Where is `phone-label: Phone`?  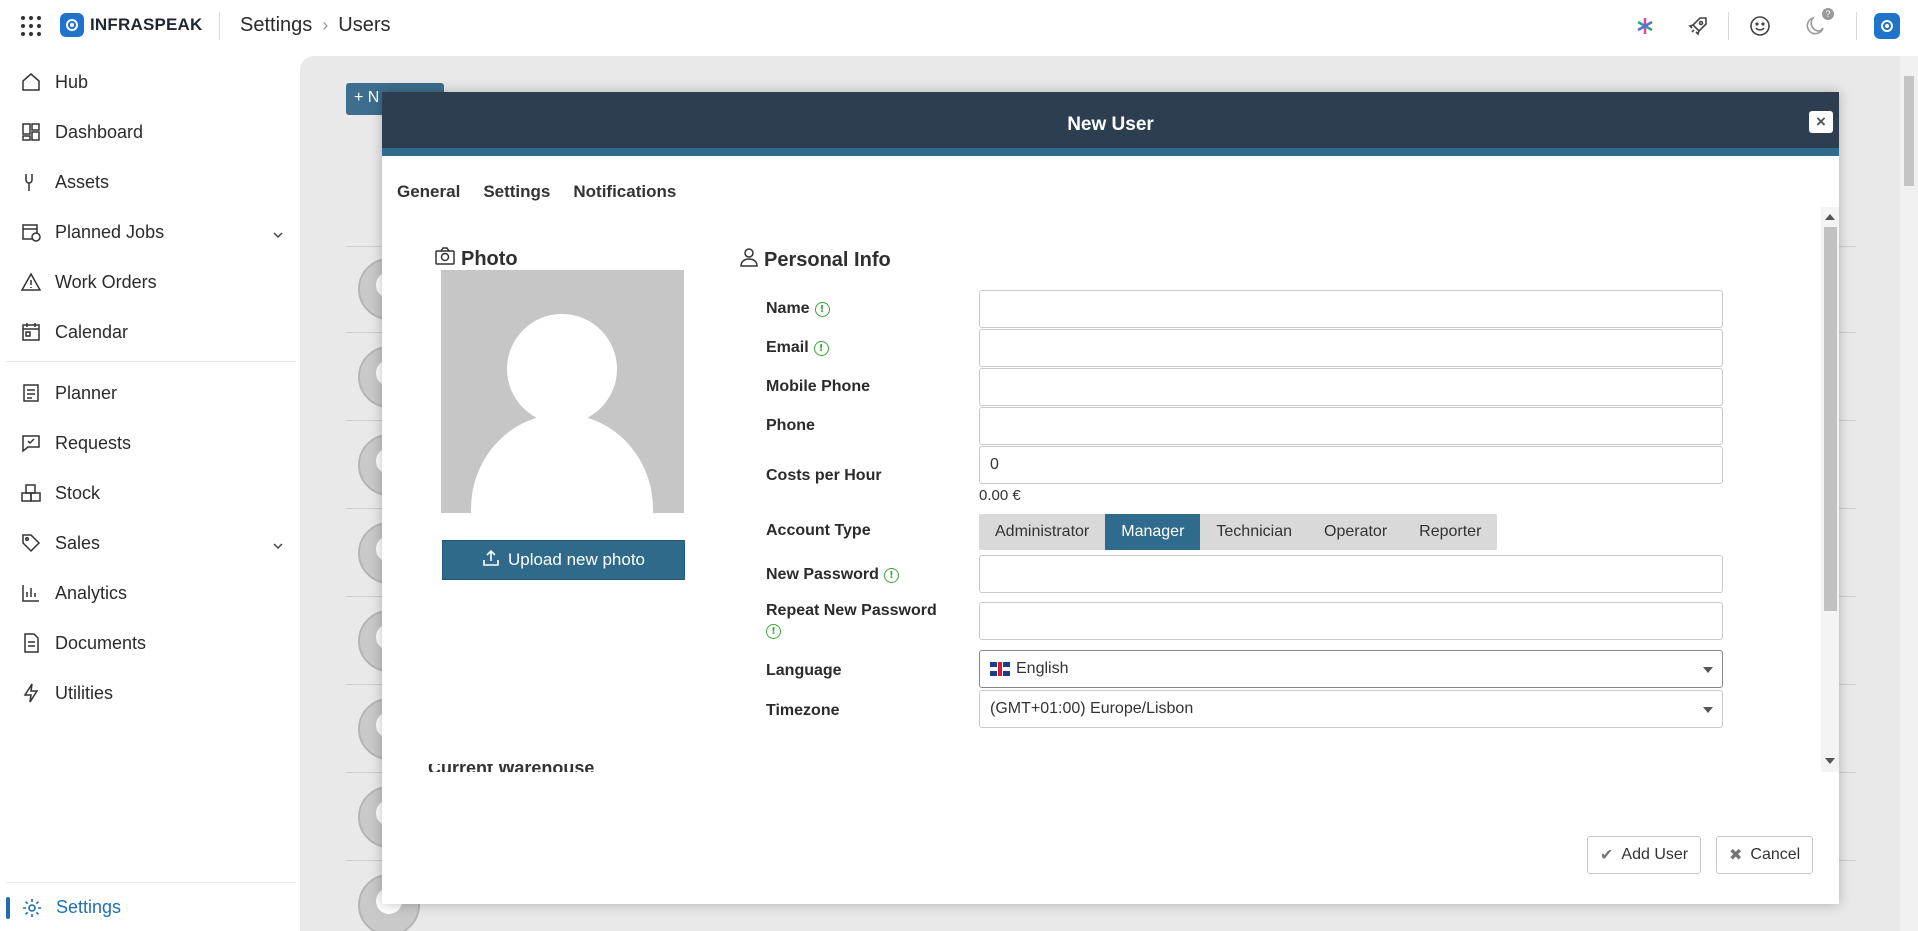
phone-label: Phone is located at coordinates (790, 425).